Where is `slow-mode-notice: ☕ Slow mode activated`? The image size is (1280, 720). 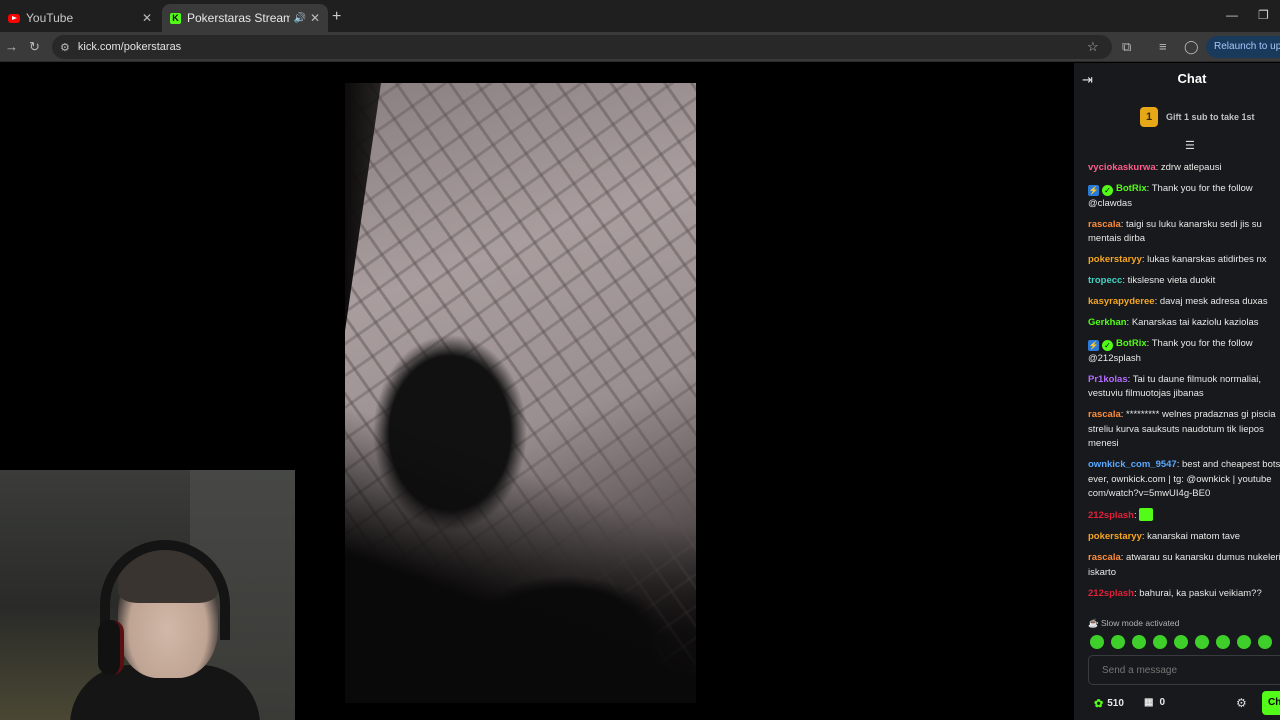 slow-mode-notice: ☕ Slow mode activated is located at coordinates (1134, 623).